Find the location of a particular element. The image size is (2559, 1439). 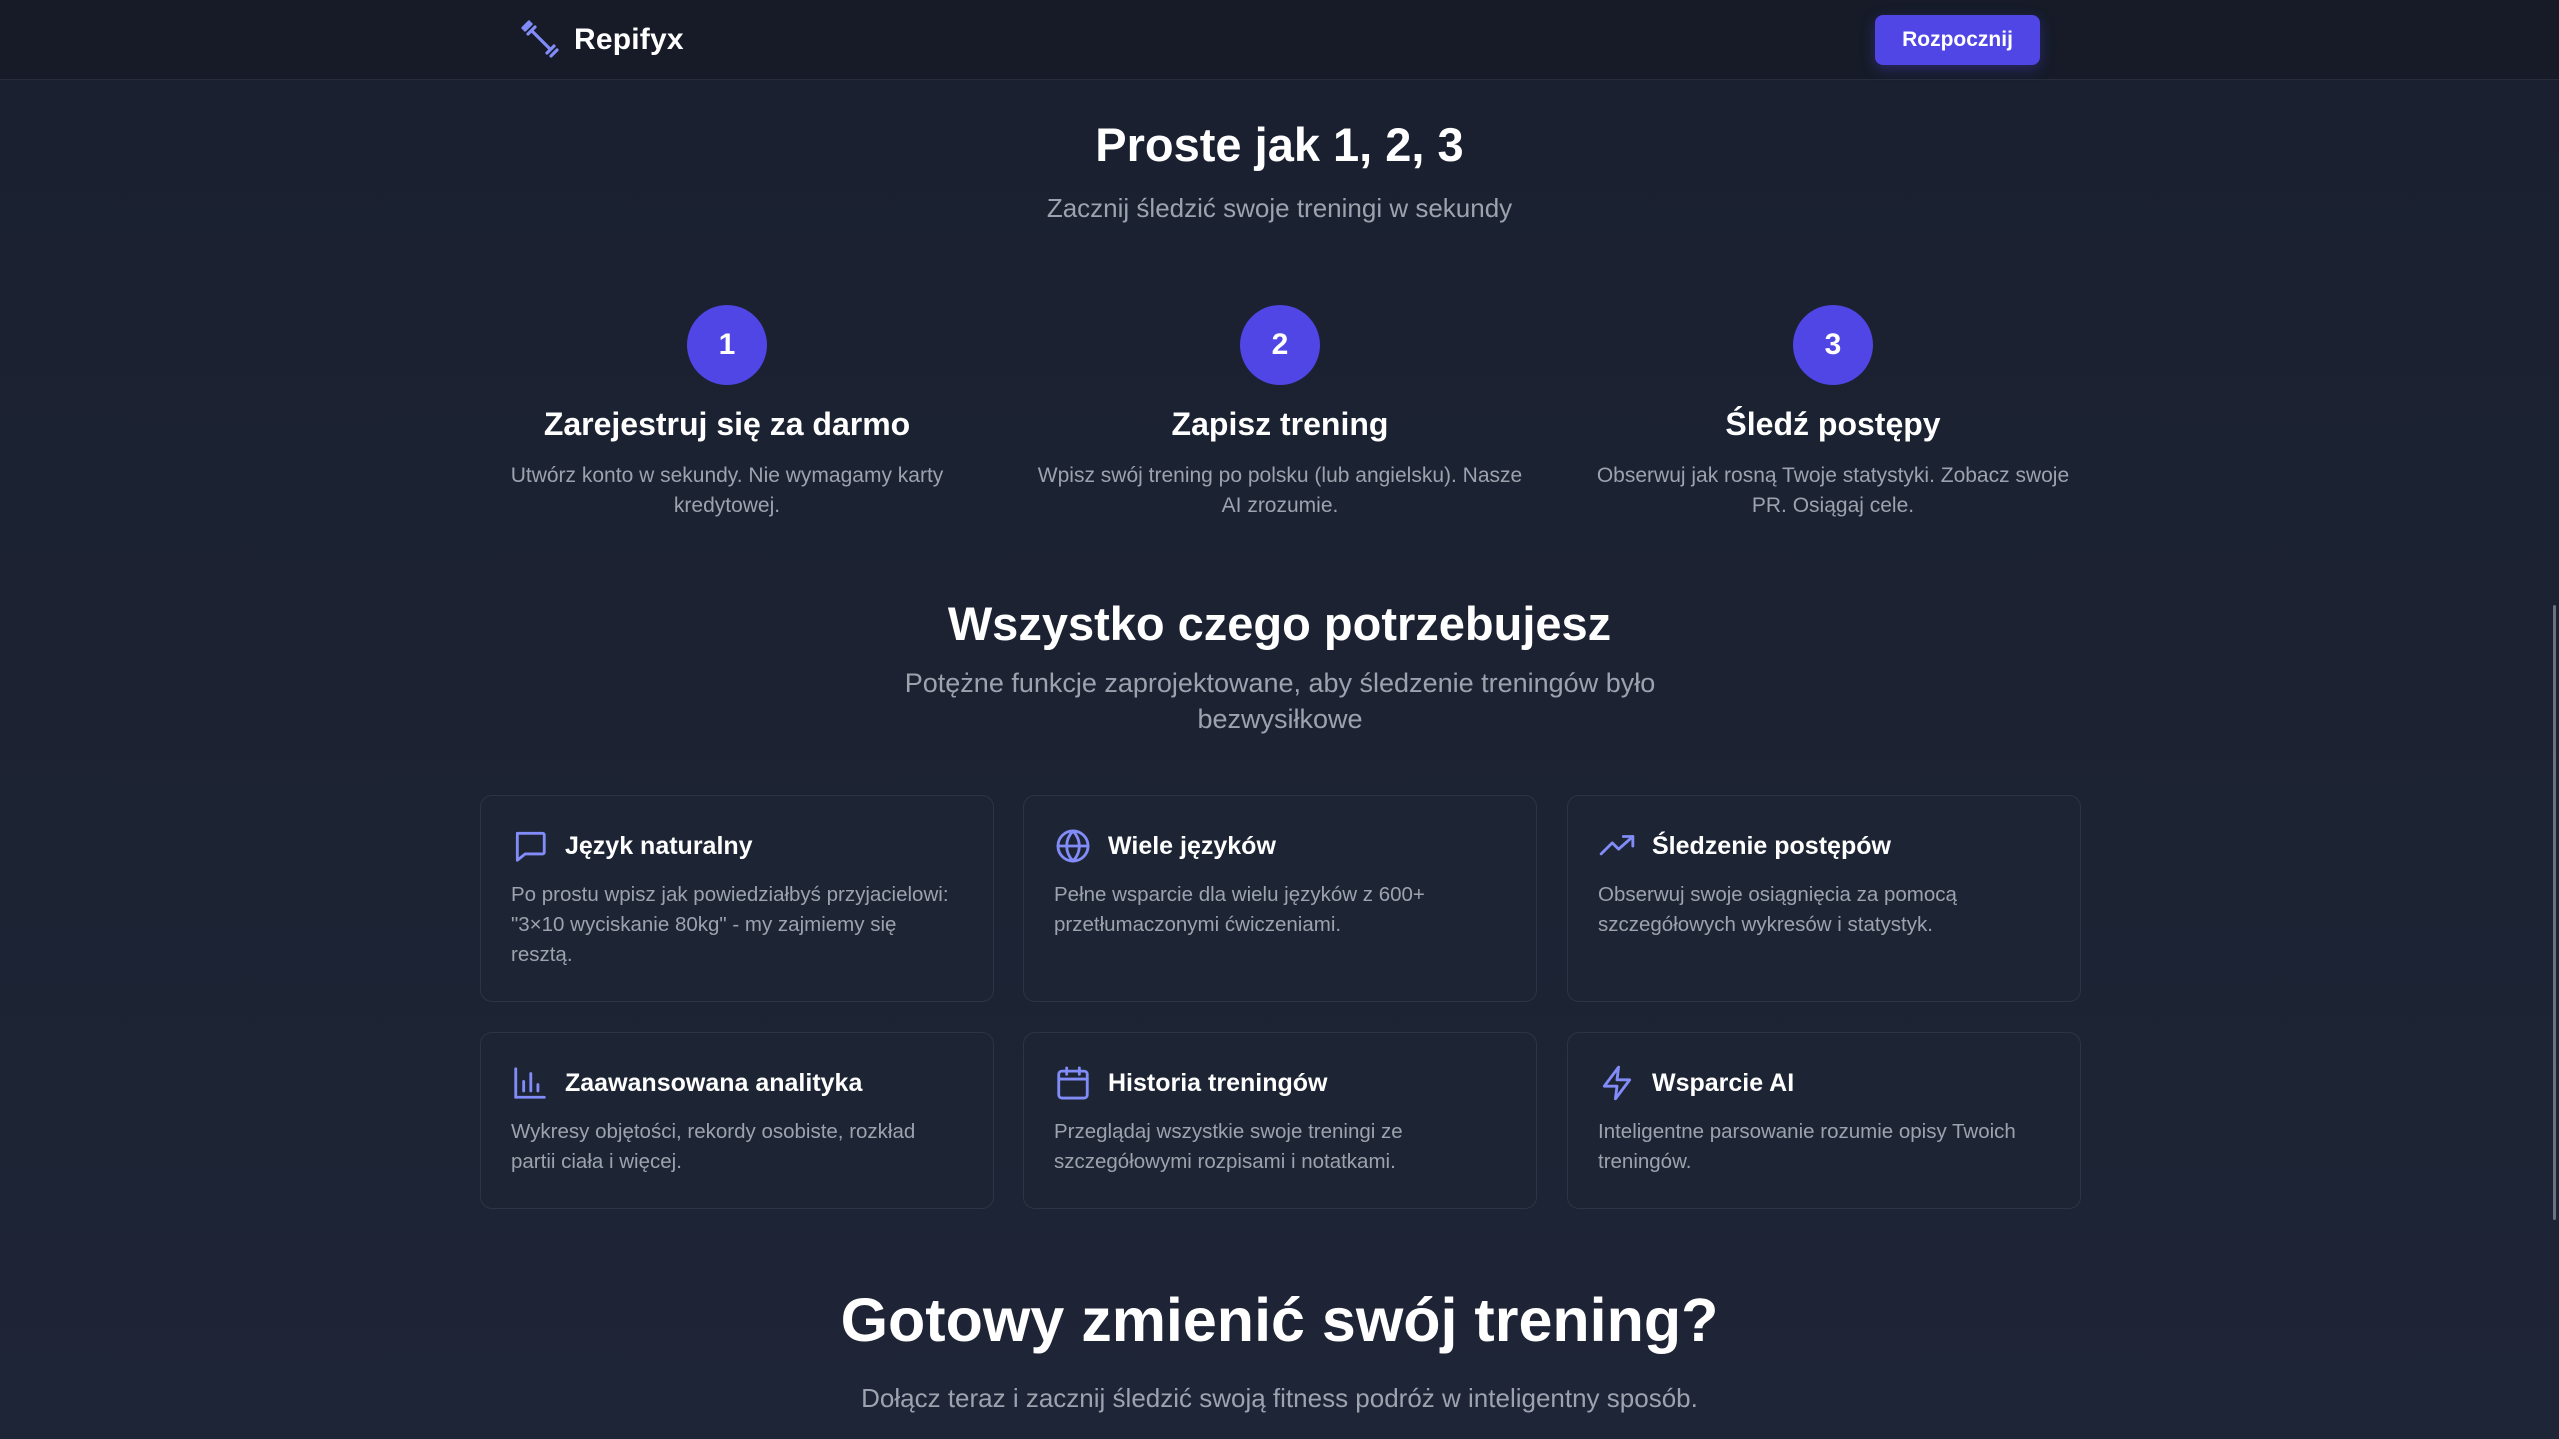

scrollbar is located at coordinates (2554, 912).